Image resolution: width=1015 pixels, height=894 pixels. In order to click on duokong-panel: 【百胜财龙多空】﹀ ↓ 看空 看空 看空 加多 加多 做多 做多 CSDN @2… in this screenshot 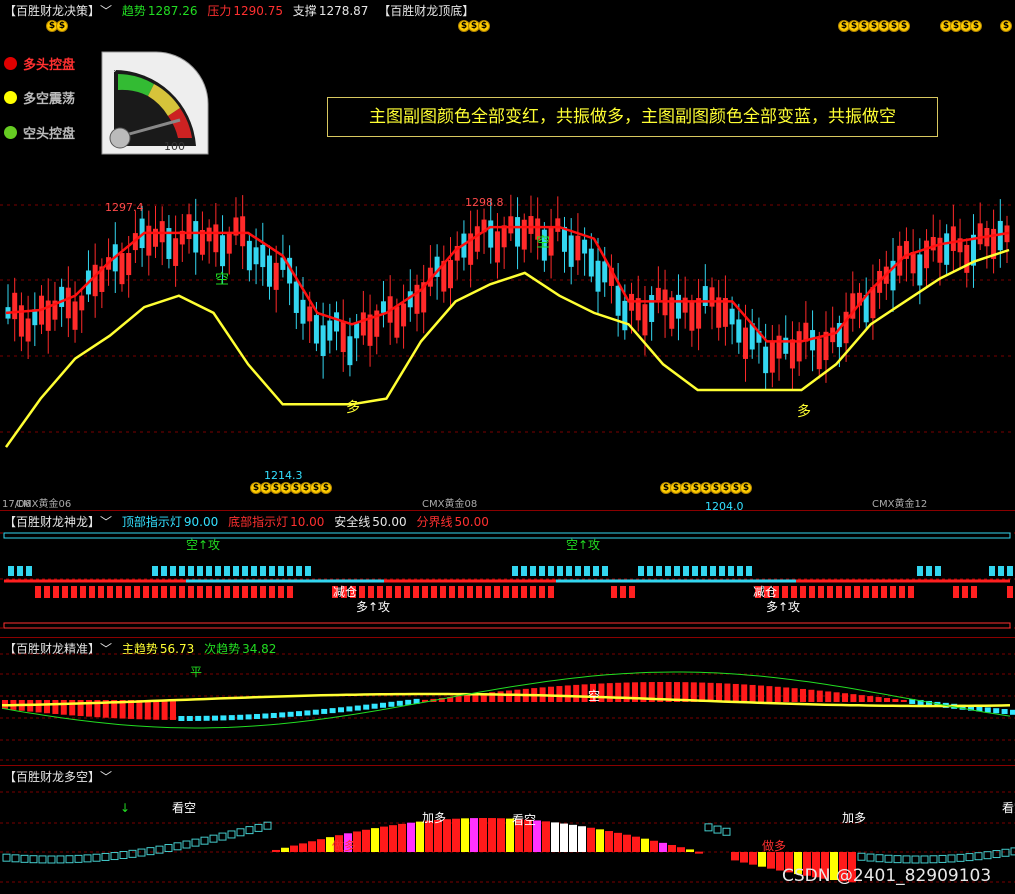, I will do `click(507, 830)`.